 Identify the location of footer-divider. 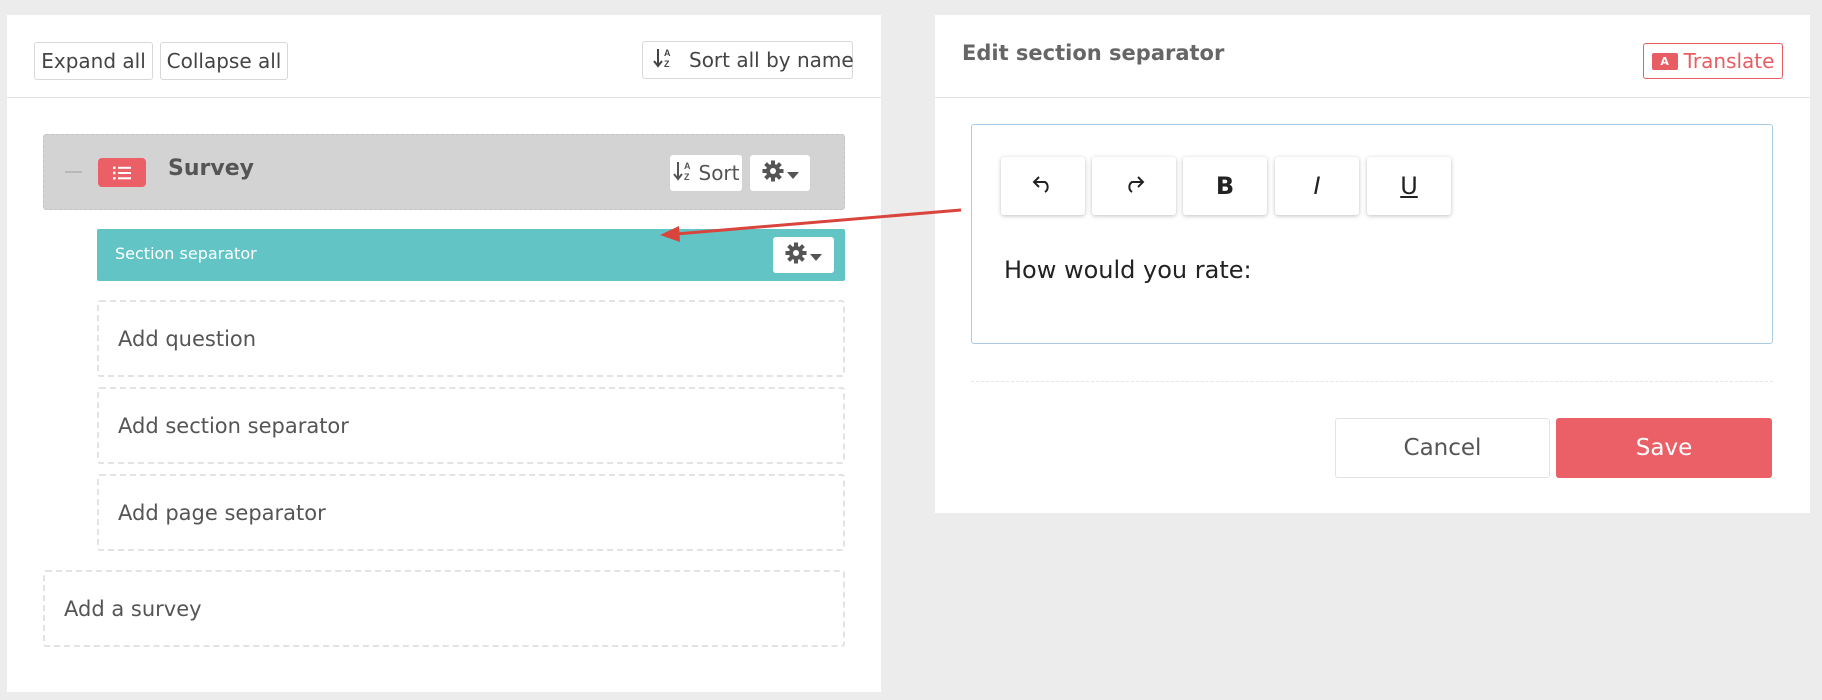
(1372, 381).